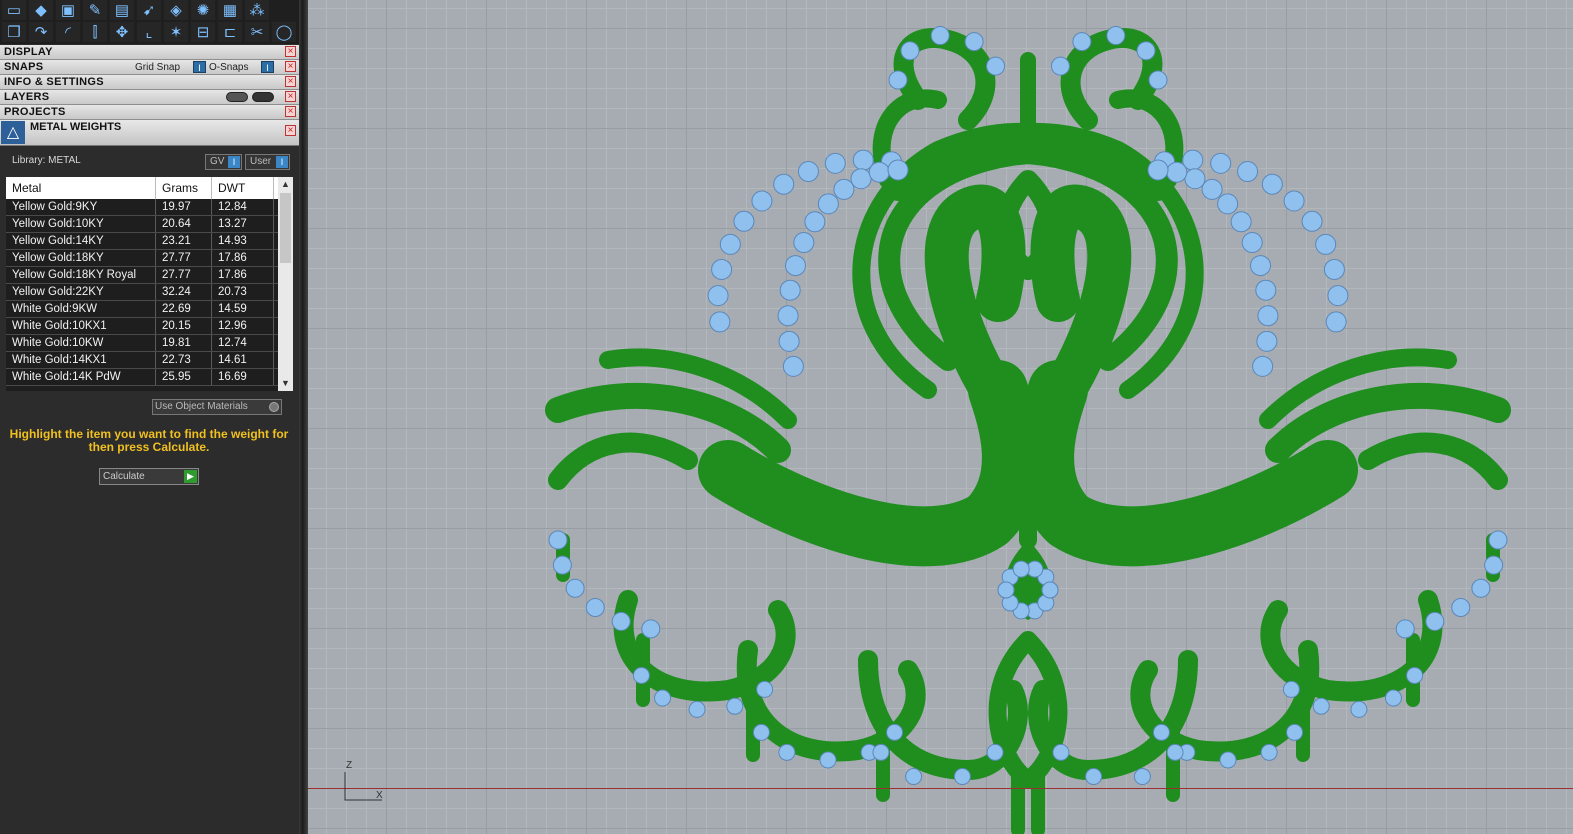 The image size is (1573, 834). I want to click on axis-x-label: X, so click(379, 795).